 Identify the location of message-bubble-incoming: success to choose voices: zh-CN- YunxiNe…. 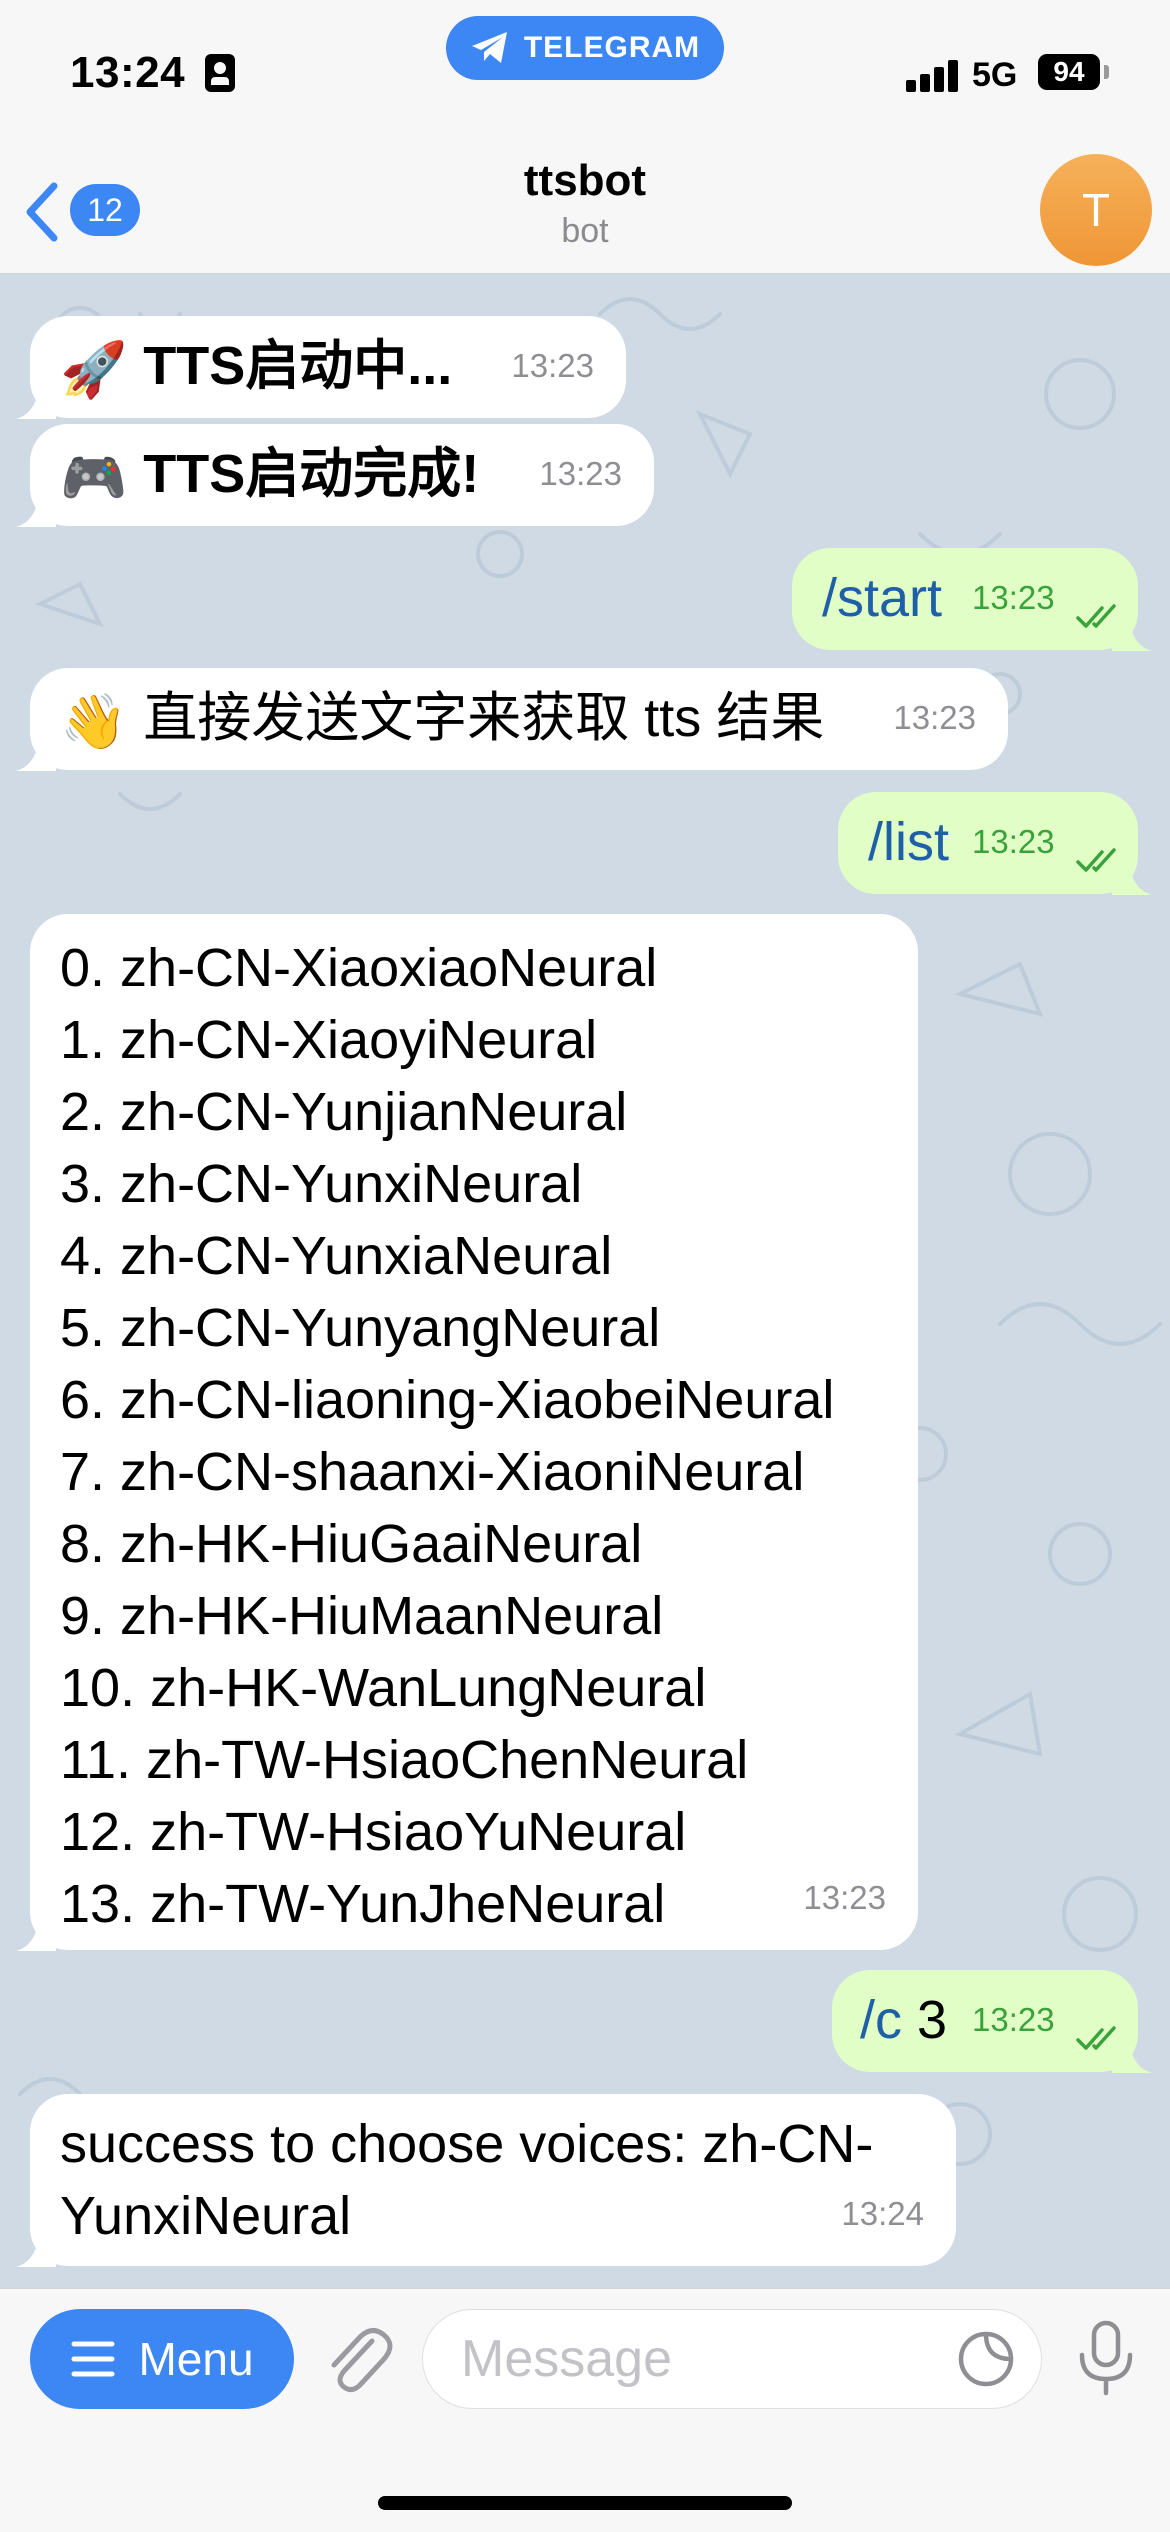
(486, 2180).